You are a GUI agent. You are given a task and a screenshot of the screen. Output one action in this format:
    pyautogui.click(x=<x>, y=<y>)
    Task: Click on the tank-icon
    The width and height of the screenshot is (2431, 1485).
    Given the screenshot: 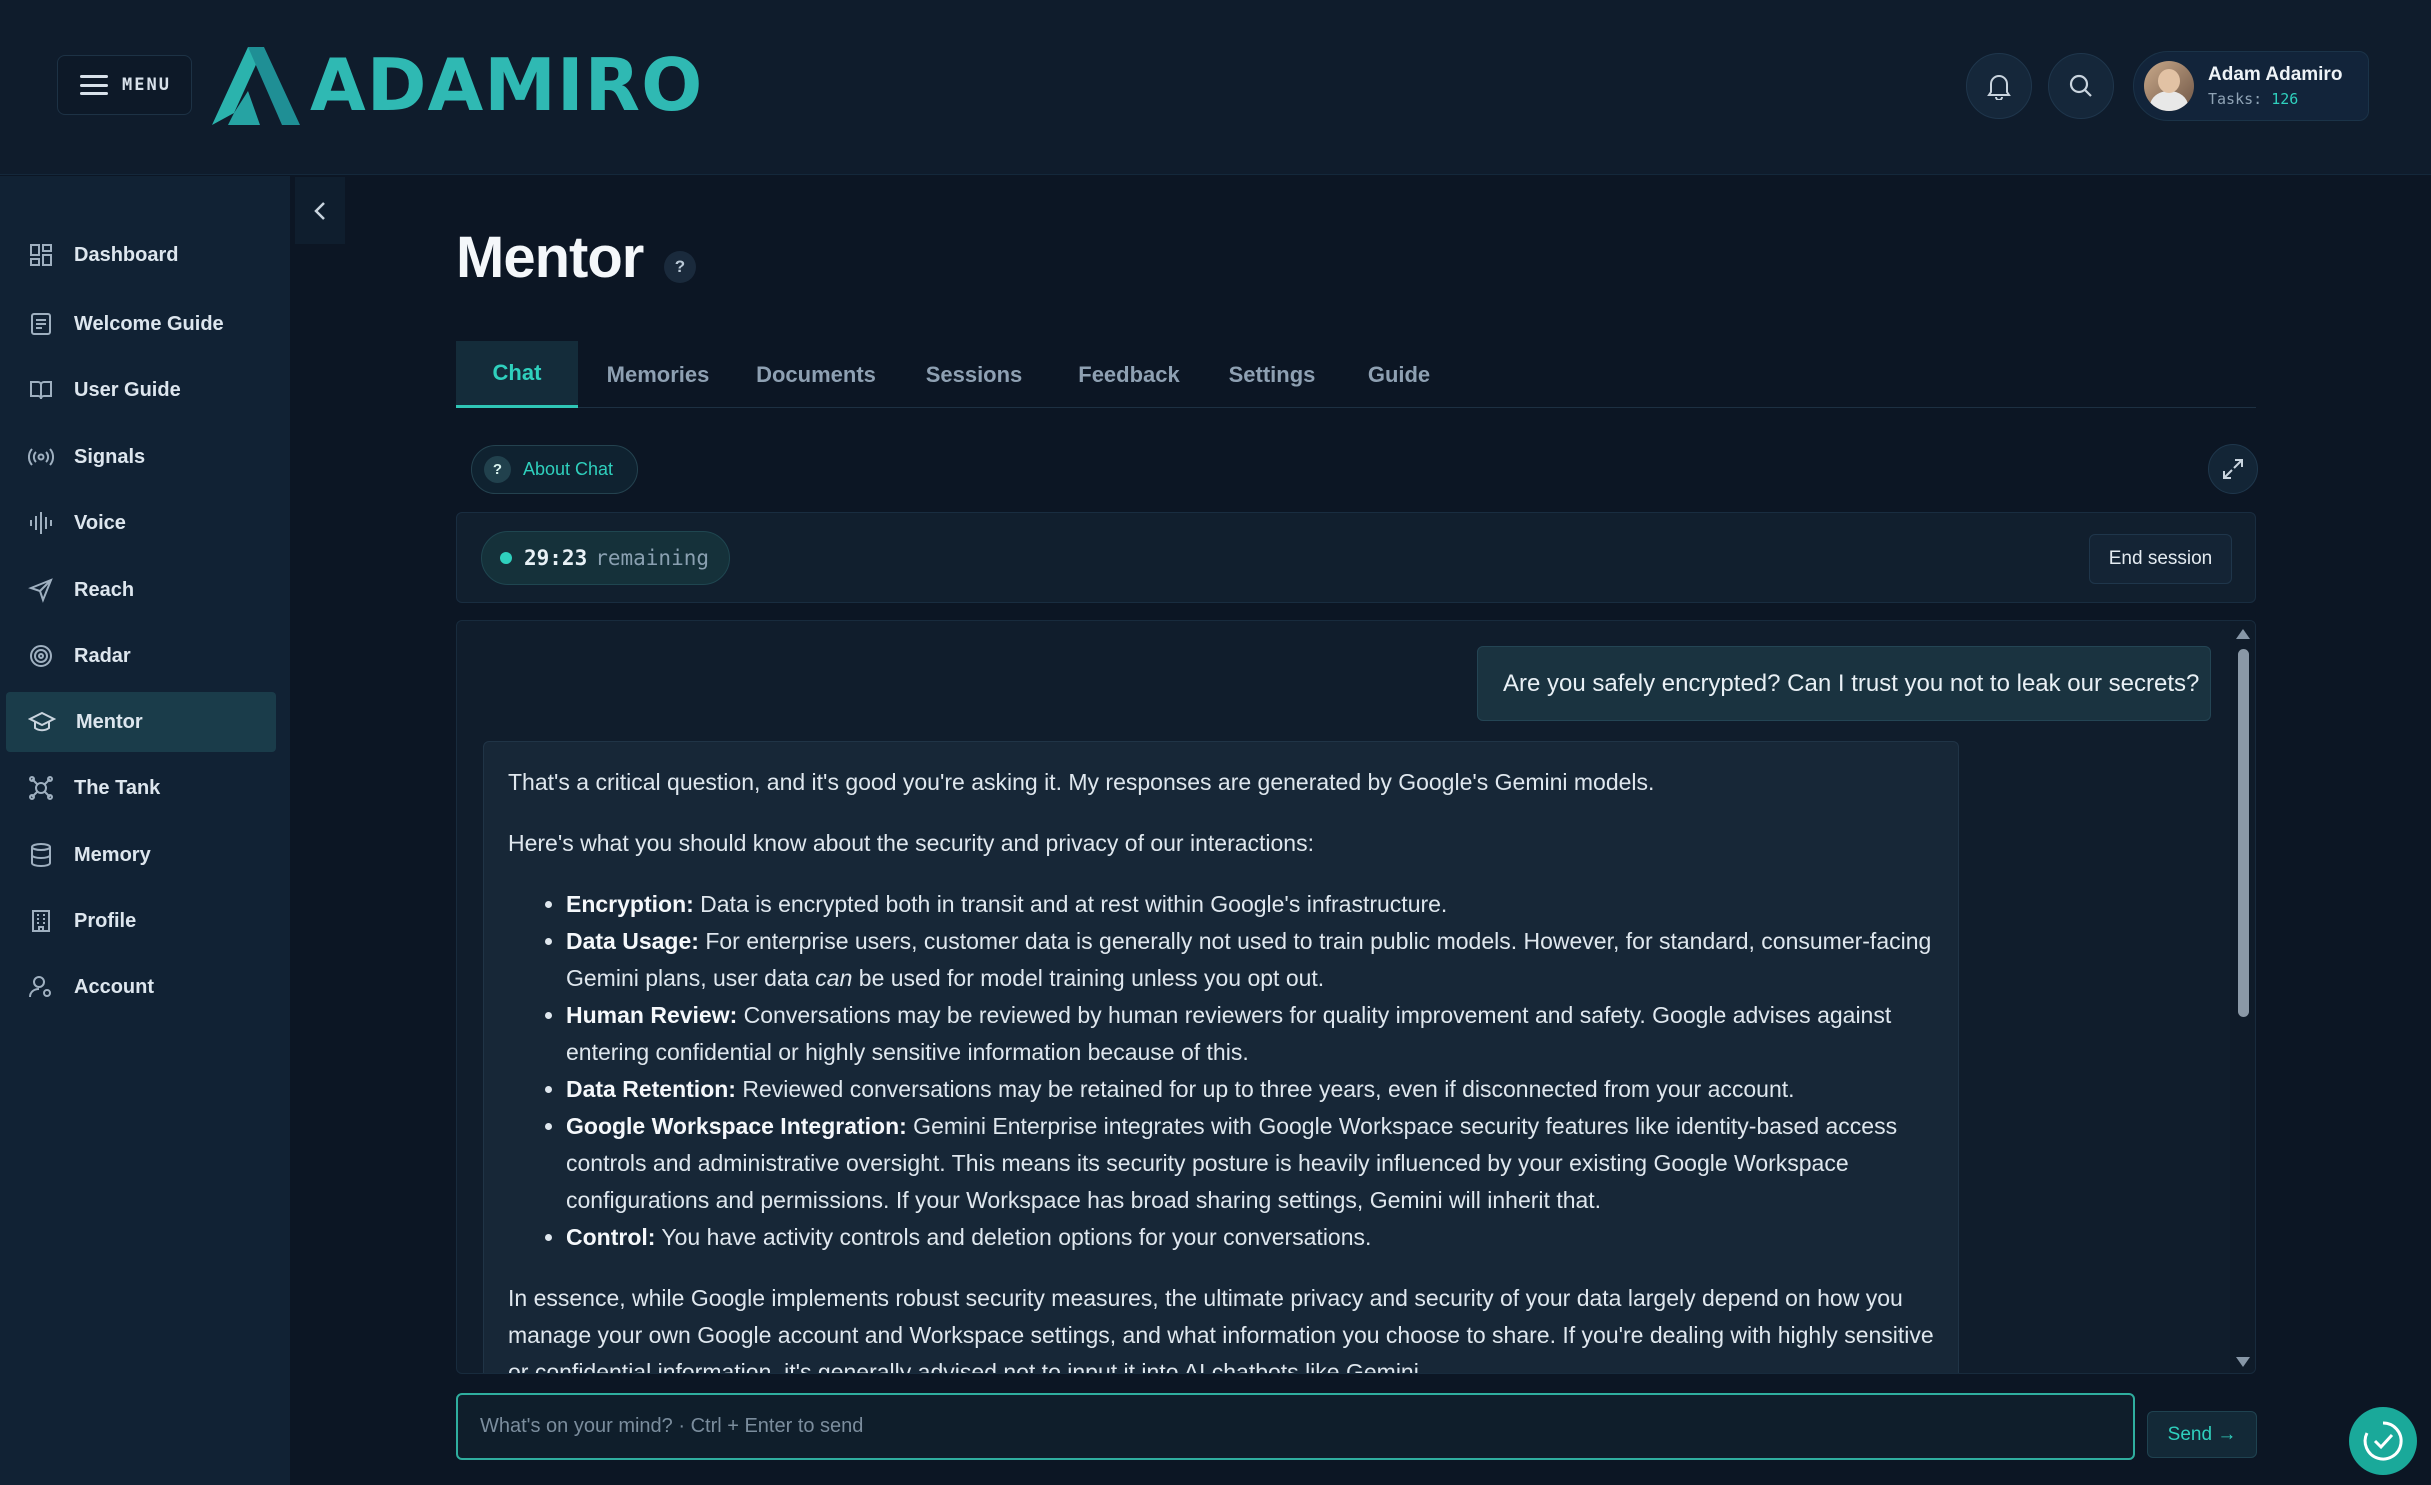 What is the action you would take?
    pyautogui.click(x=41, y=788)
    